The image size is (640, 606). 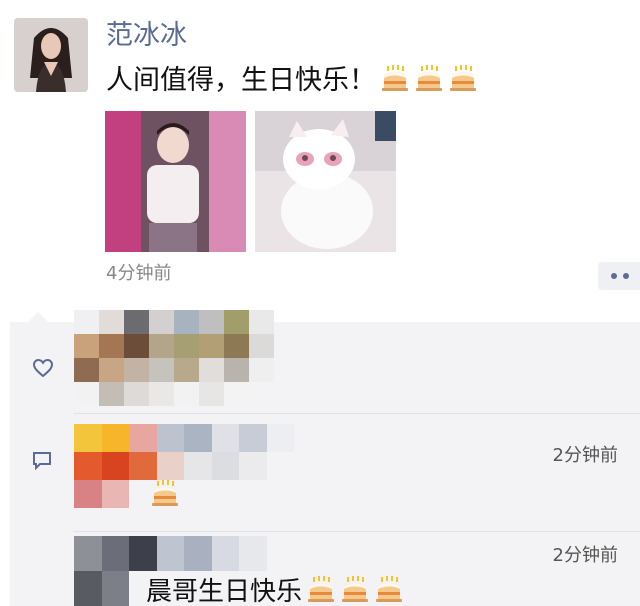 What do you see at coordinates (174, 358) in the screenshot?
I see `liker-avatars-pixelated` at bounding box center [174, 358].